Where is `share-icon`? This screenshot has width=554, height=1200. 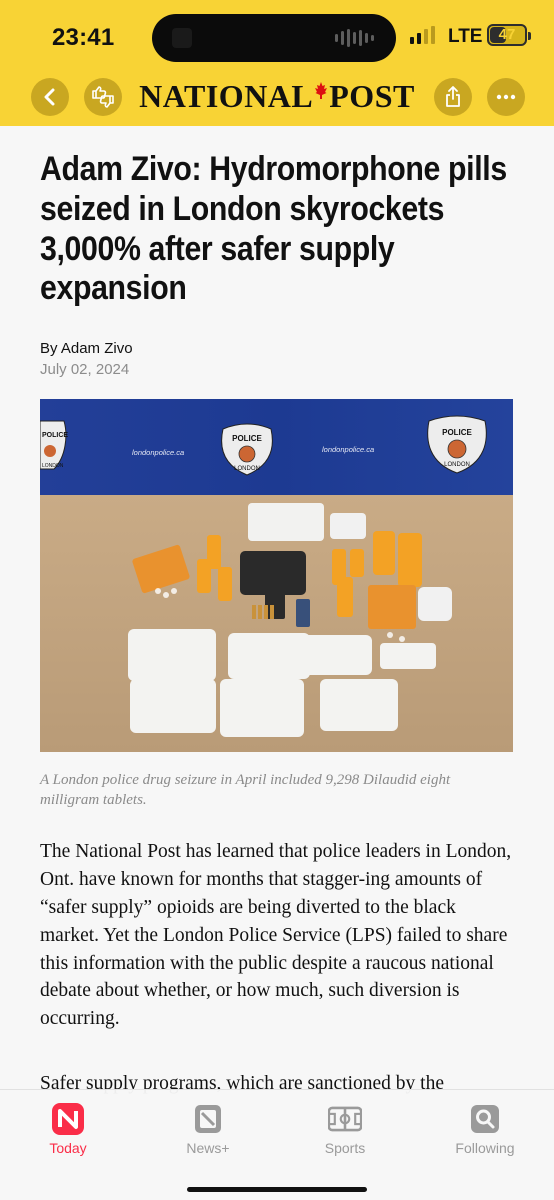 share-icon is located at coordinates (453, 96).